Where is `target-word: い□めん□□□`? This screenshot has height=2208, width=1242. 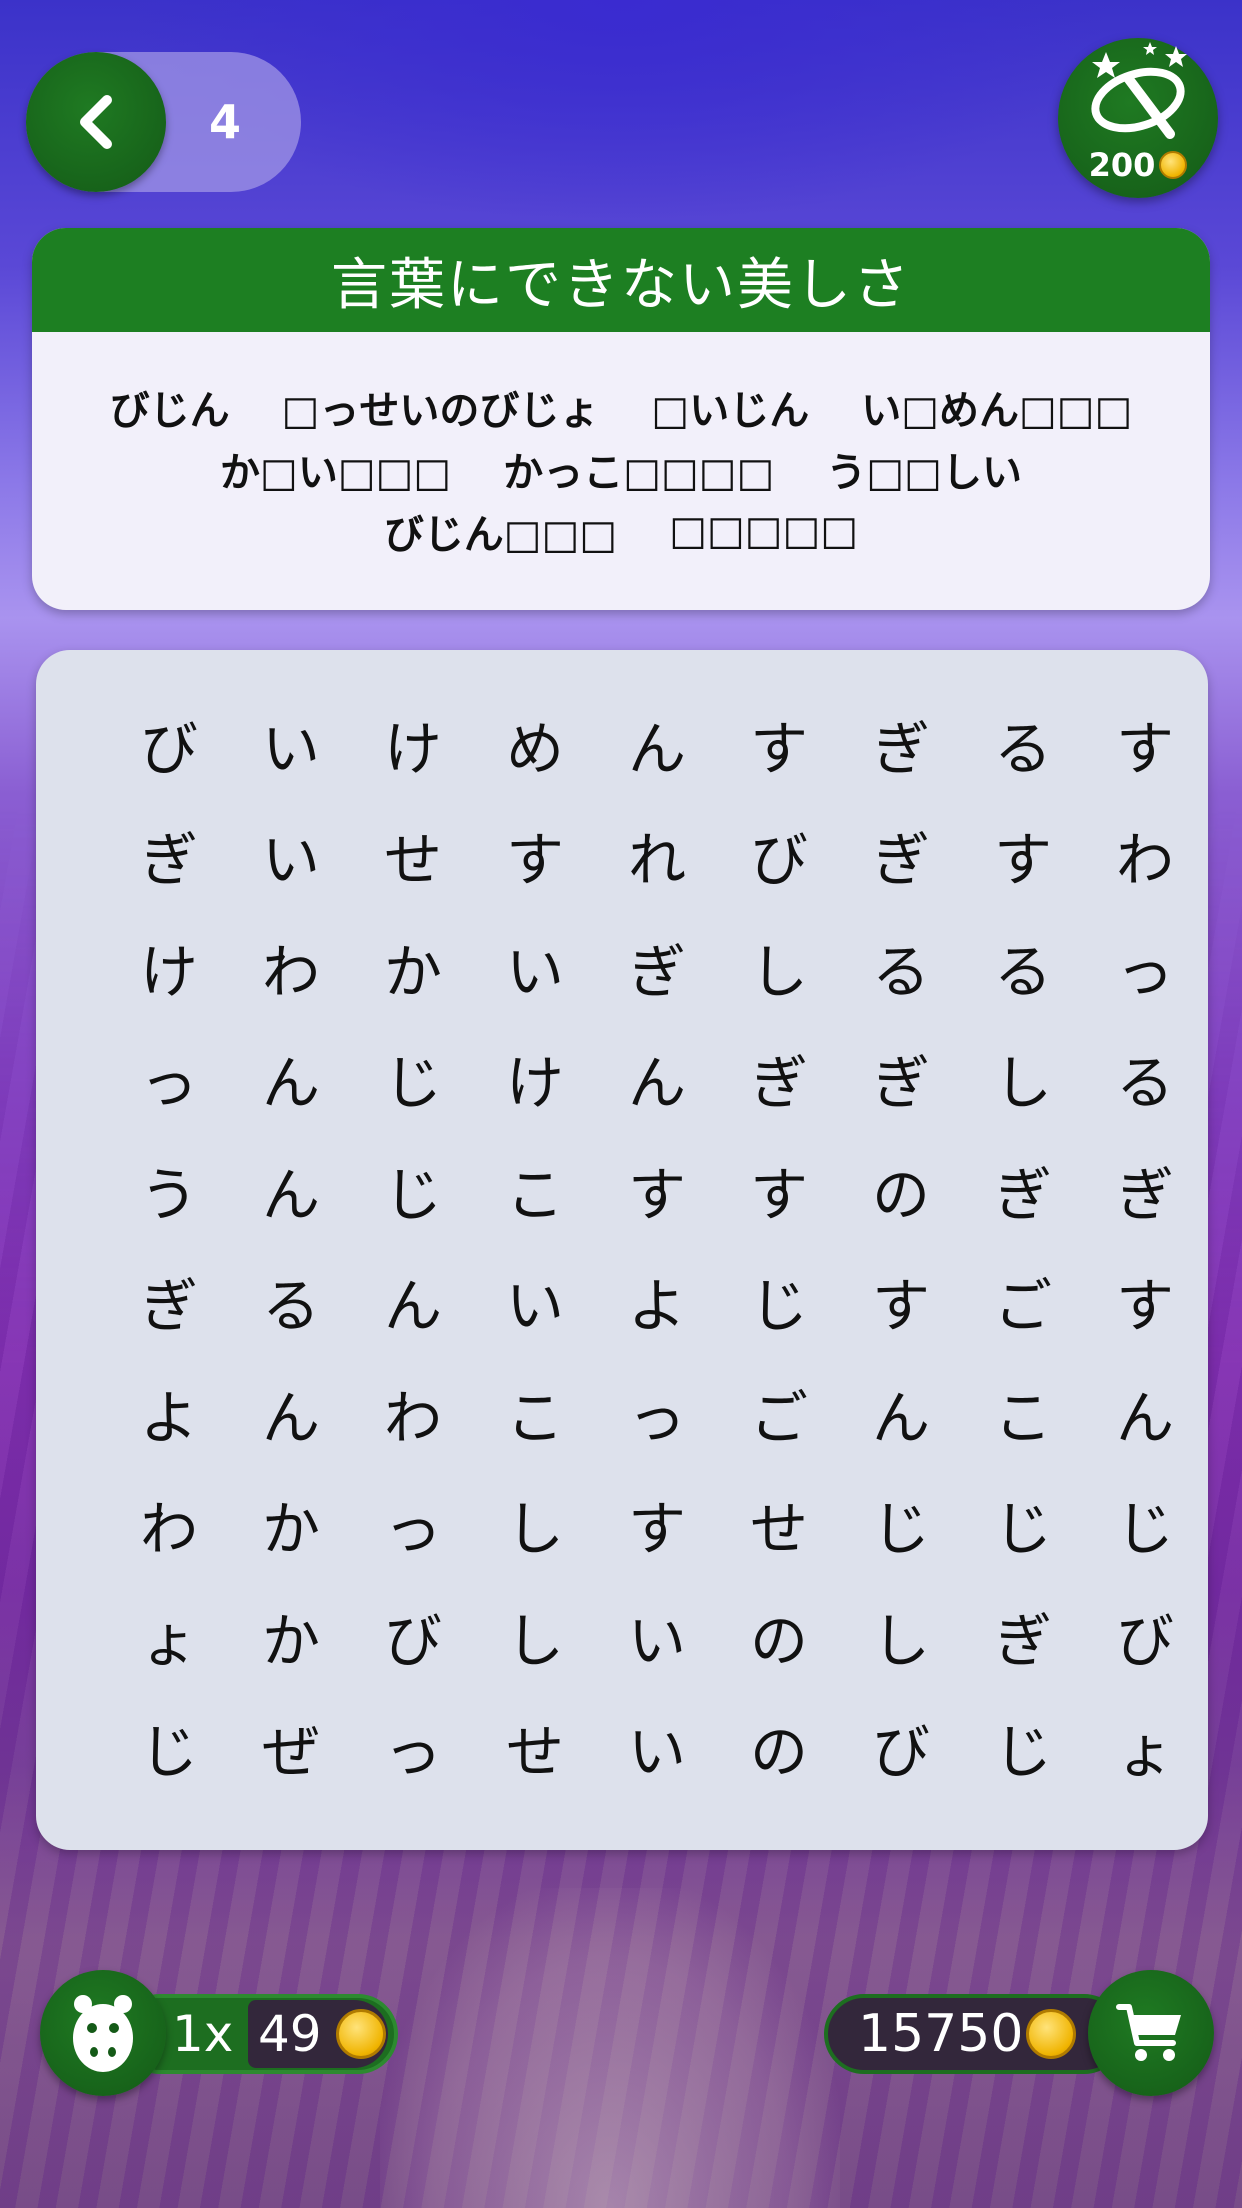 target-word: い□めん□□□ is located at coordinates (997, 411).